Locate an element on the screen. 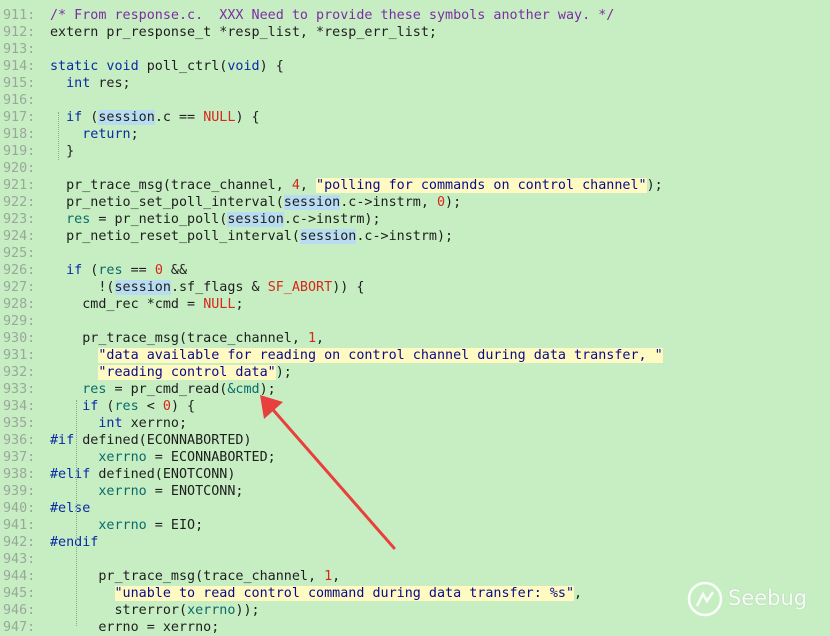  seebug-watermark: Seebug is located at coordinates (747, 599).